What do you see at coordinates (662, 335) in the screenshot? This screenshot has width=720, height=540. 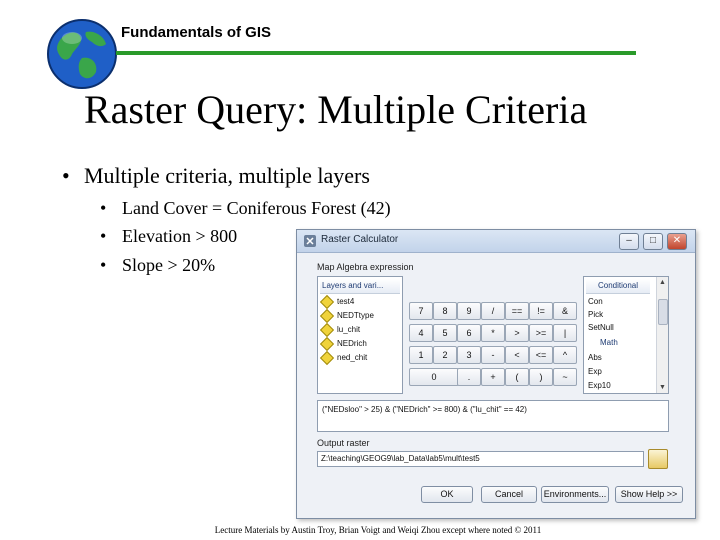 I see `functions-scrollbar: ▲ ▼` at bounding box center [662, 335].